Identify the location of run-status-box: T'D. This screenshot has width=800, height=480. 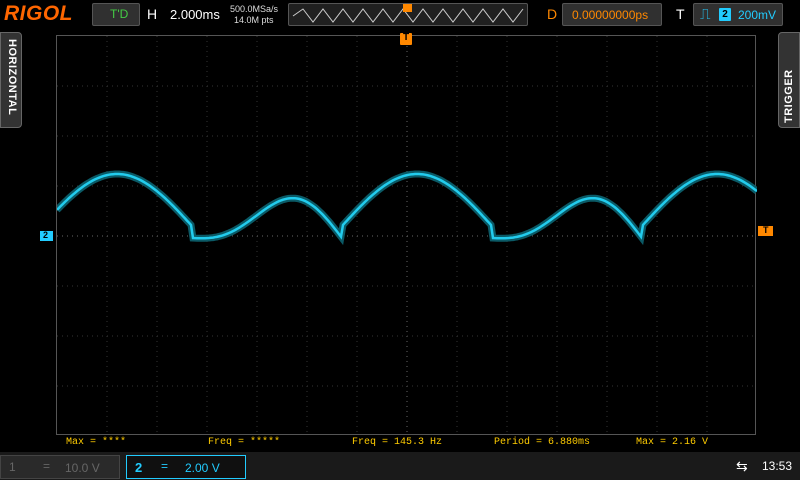
(116, 14).